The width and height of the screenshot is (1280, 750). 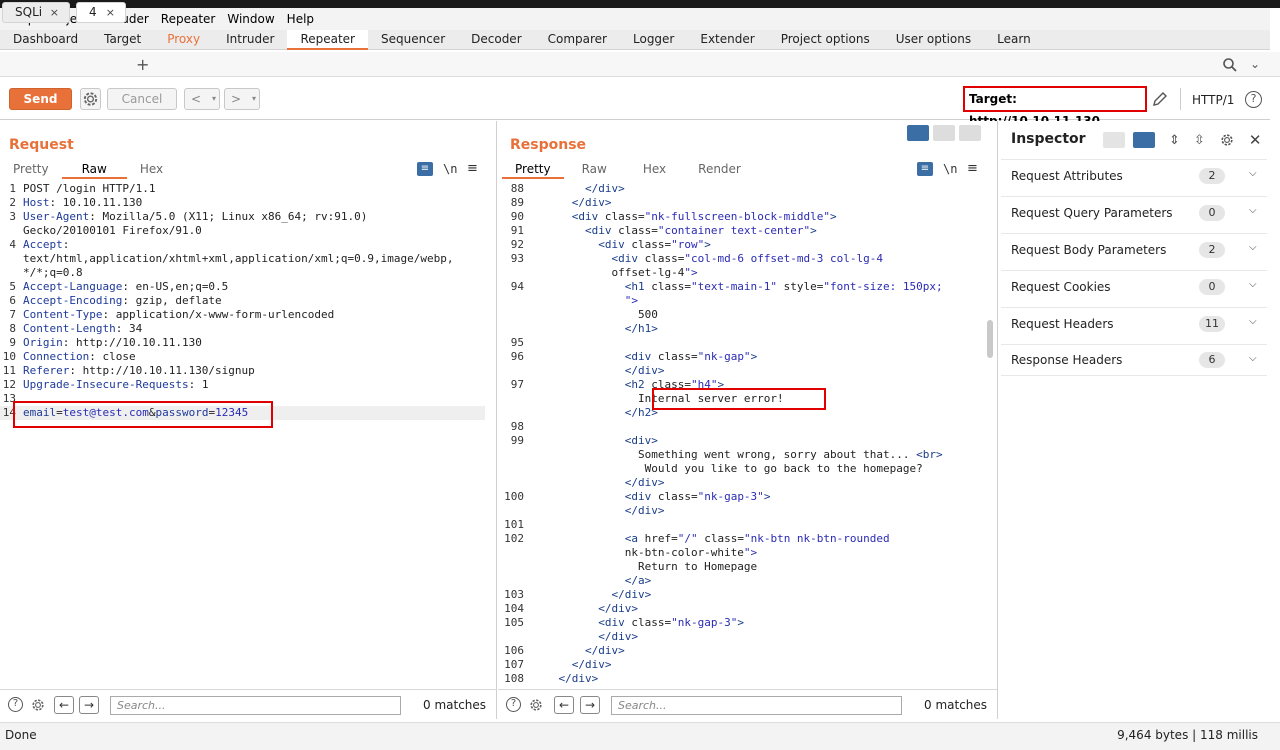 I want to click on code-line: nk-btn-color-white">, so click(x=720, y=553).